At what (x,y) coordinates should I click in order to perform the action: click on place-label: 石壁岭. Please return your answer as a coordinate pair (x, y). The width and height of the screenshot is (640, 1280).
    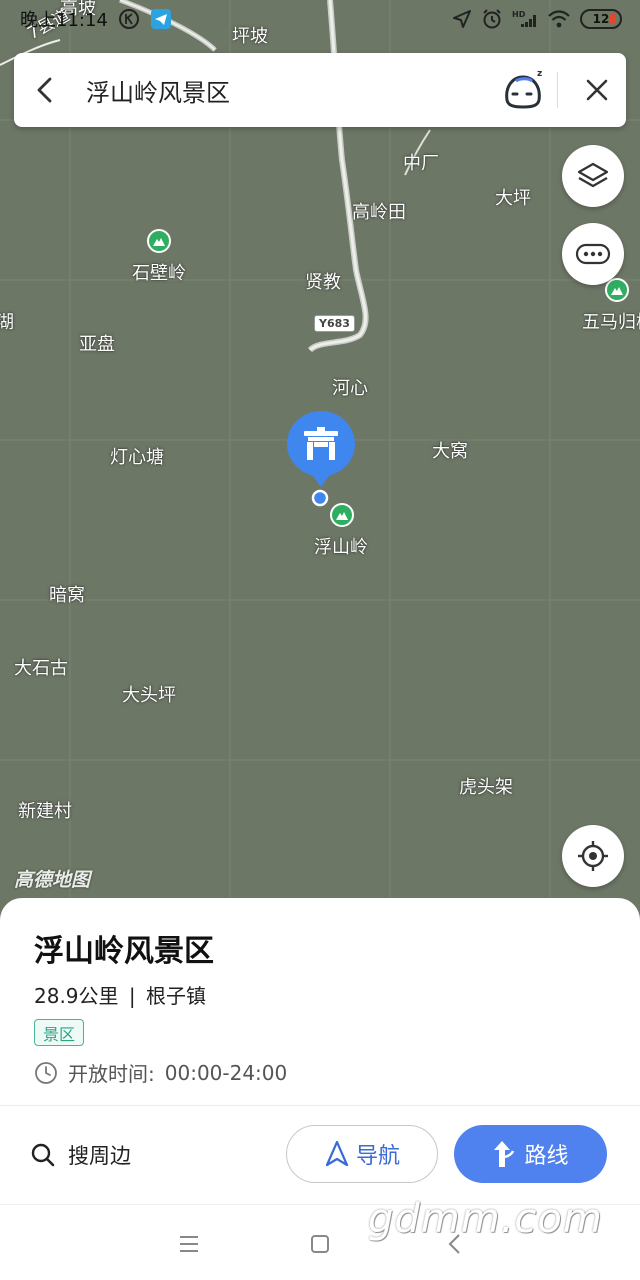
    Looking at the image, I should click on (159, 273).